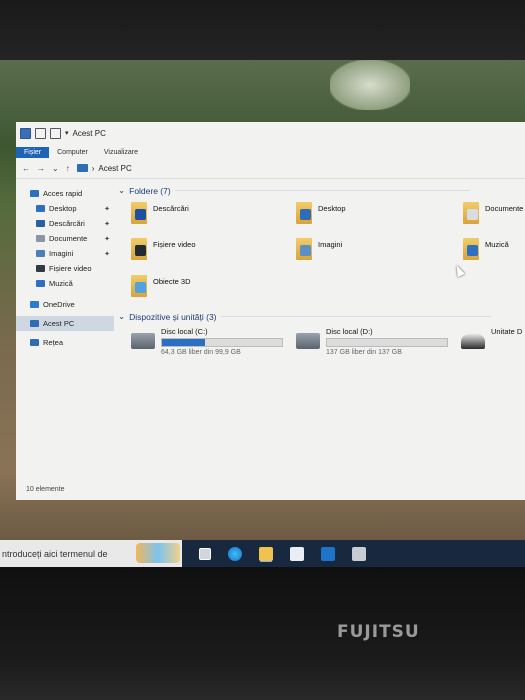 This screenshot has height=700, width=525. I want to click on properties-icon, so click(40, 133).